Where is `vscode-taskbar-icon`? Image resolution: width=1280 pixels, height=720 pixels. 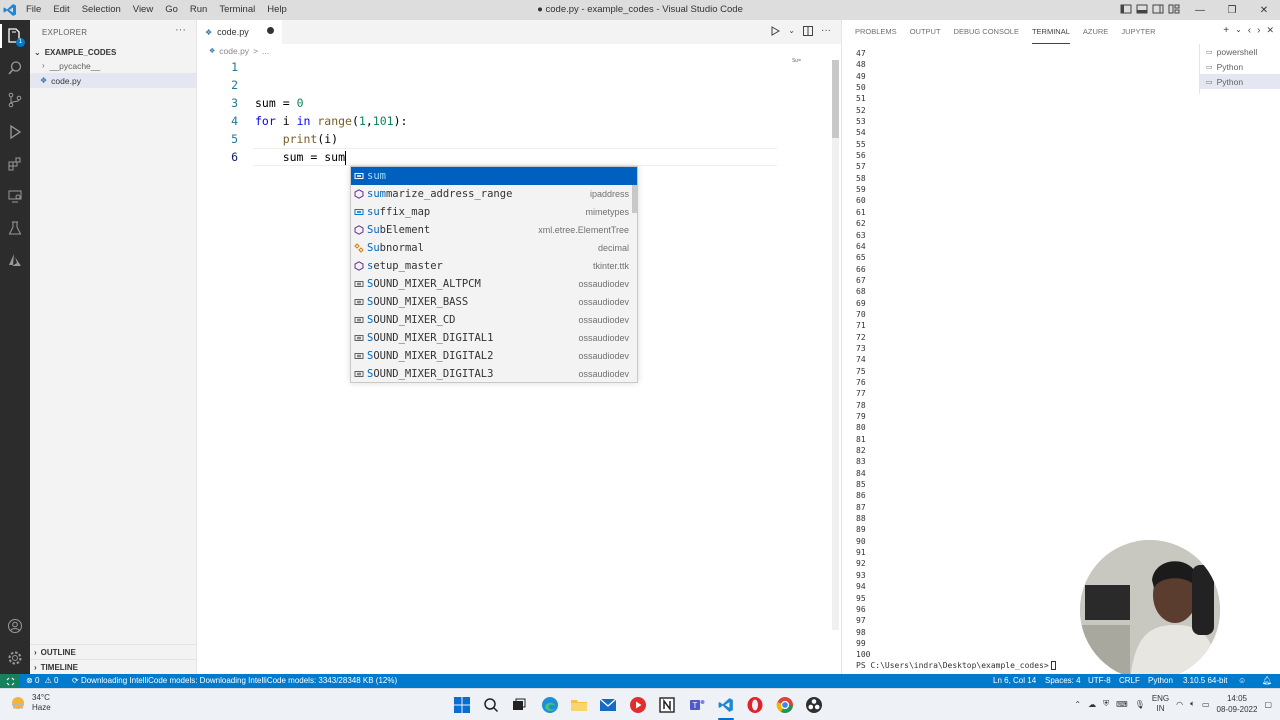 vscode-taskbar-icon is located at coordinates (726, 705).